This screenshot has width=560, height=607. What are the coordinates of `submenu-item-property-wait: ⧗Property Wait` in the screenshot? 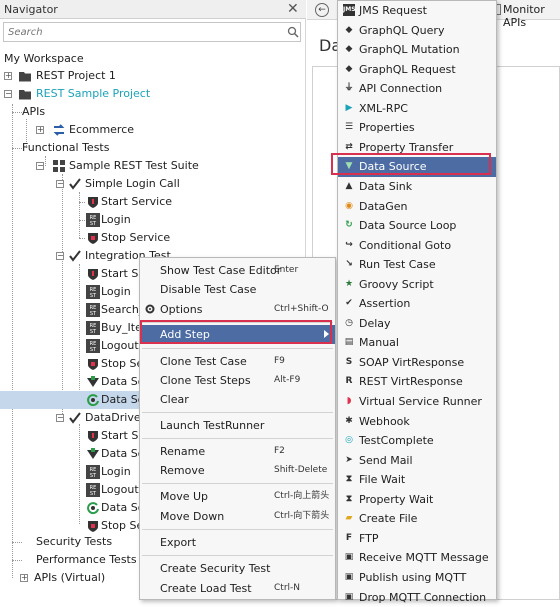 It's located at (417, 500).